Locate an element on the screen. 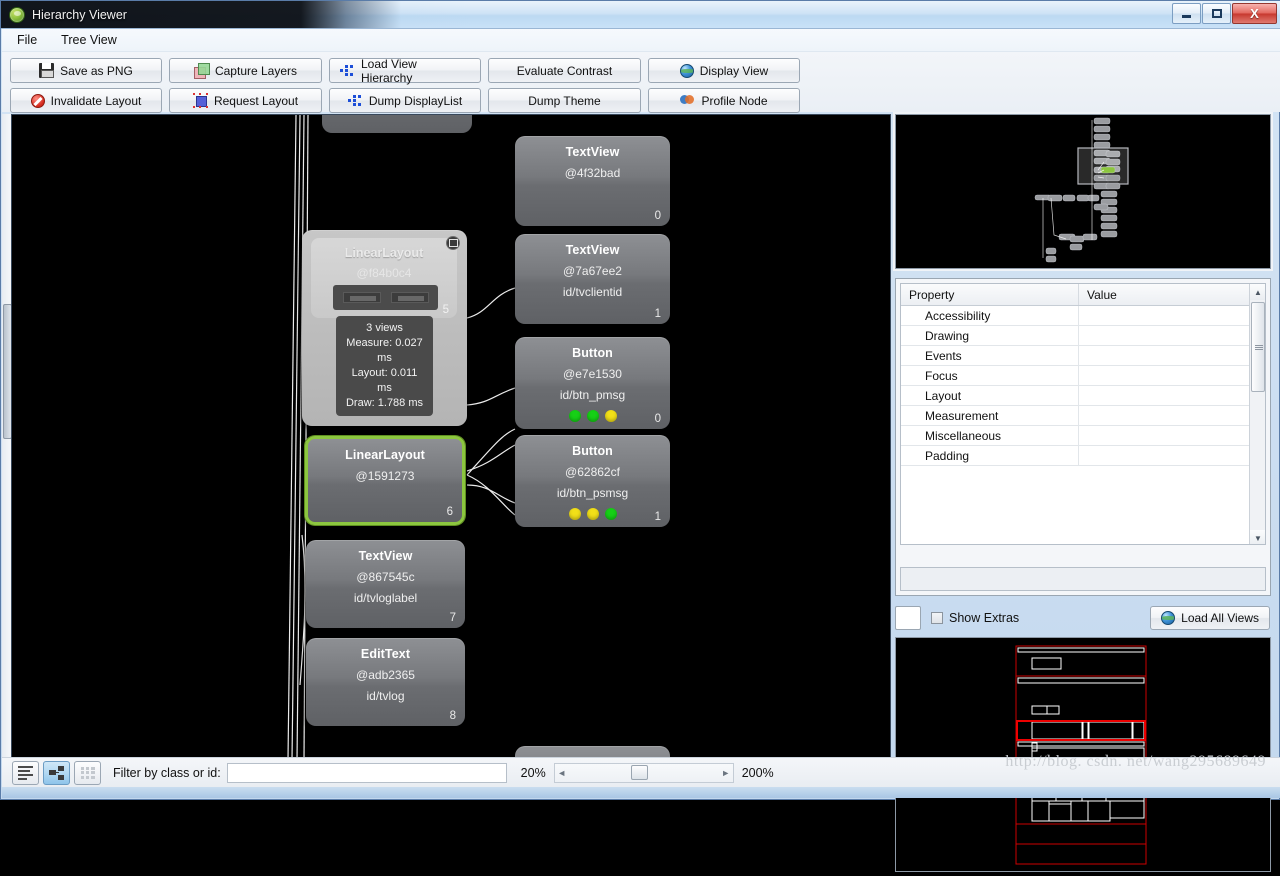 The image size is (1280, 876). tree-node-button-62862cf: Button @62862cf id/btn_psmsg 1 is located at coordinates (592, 481).